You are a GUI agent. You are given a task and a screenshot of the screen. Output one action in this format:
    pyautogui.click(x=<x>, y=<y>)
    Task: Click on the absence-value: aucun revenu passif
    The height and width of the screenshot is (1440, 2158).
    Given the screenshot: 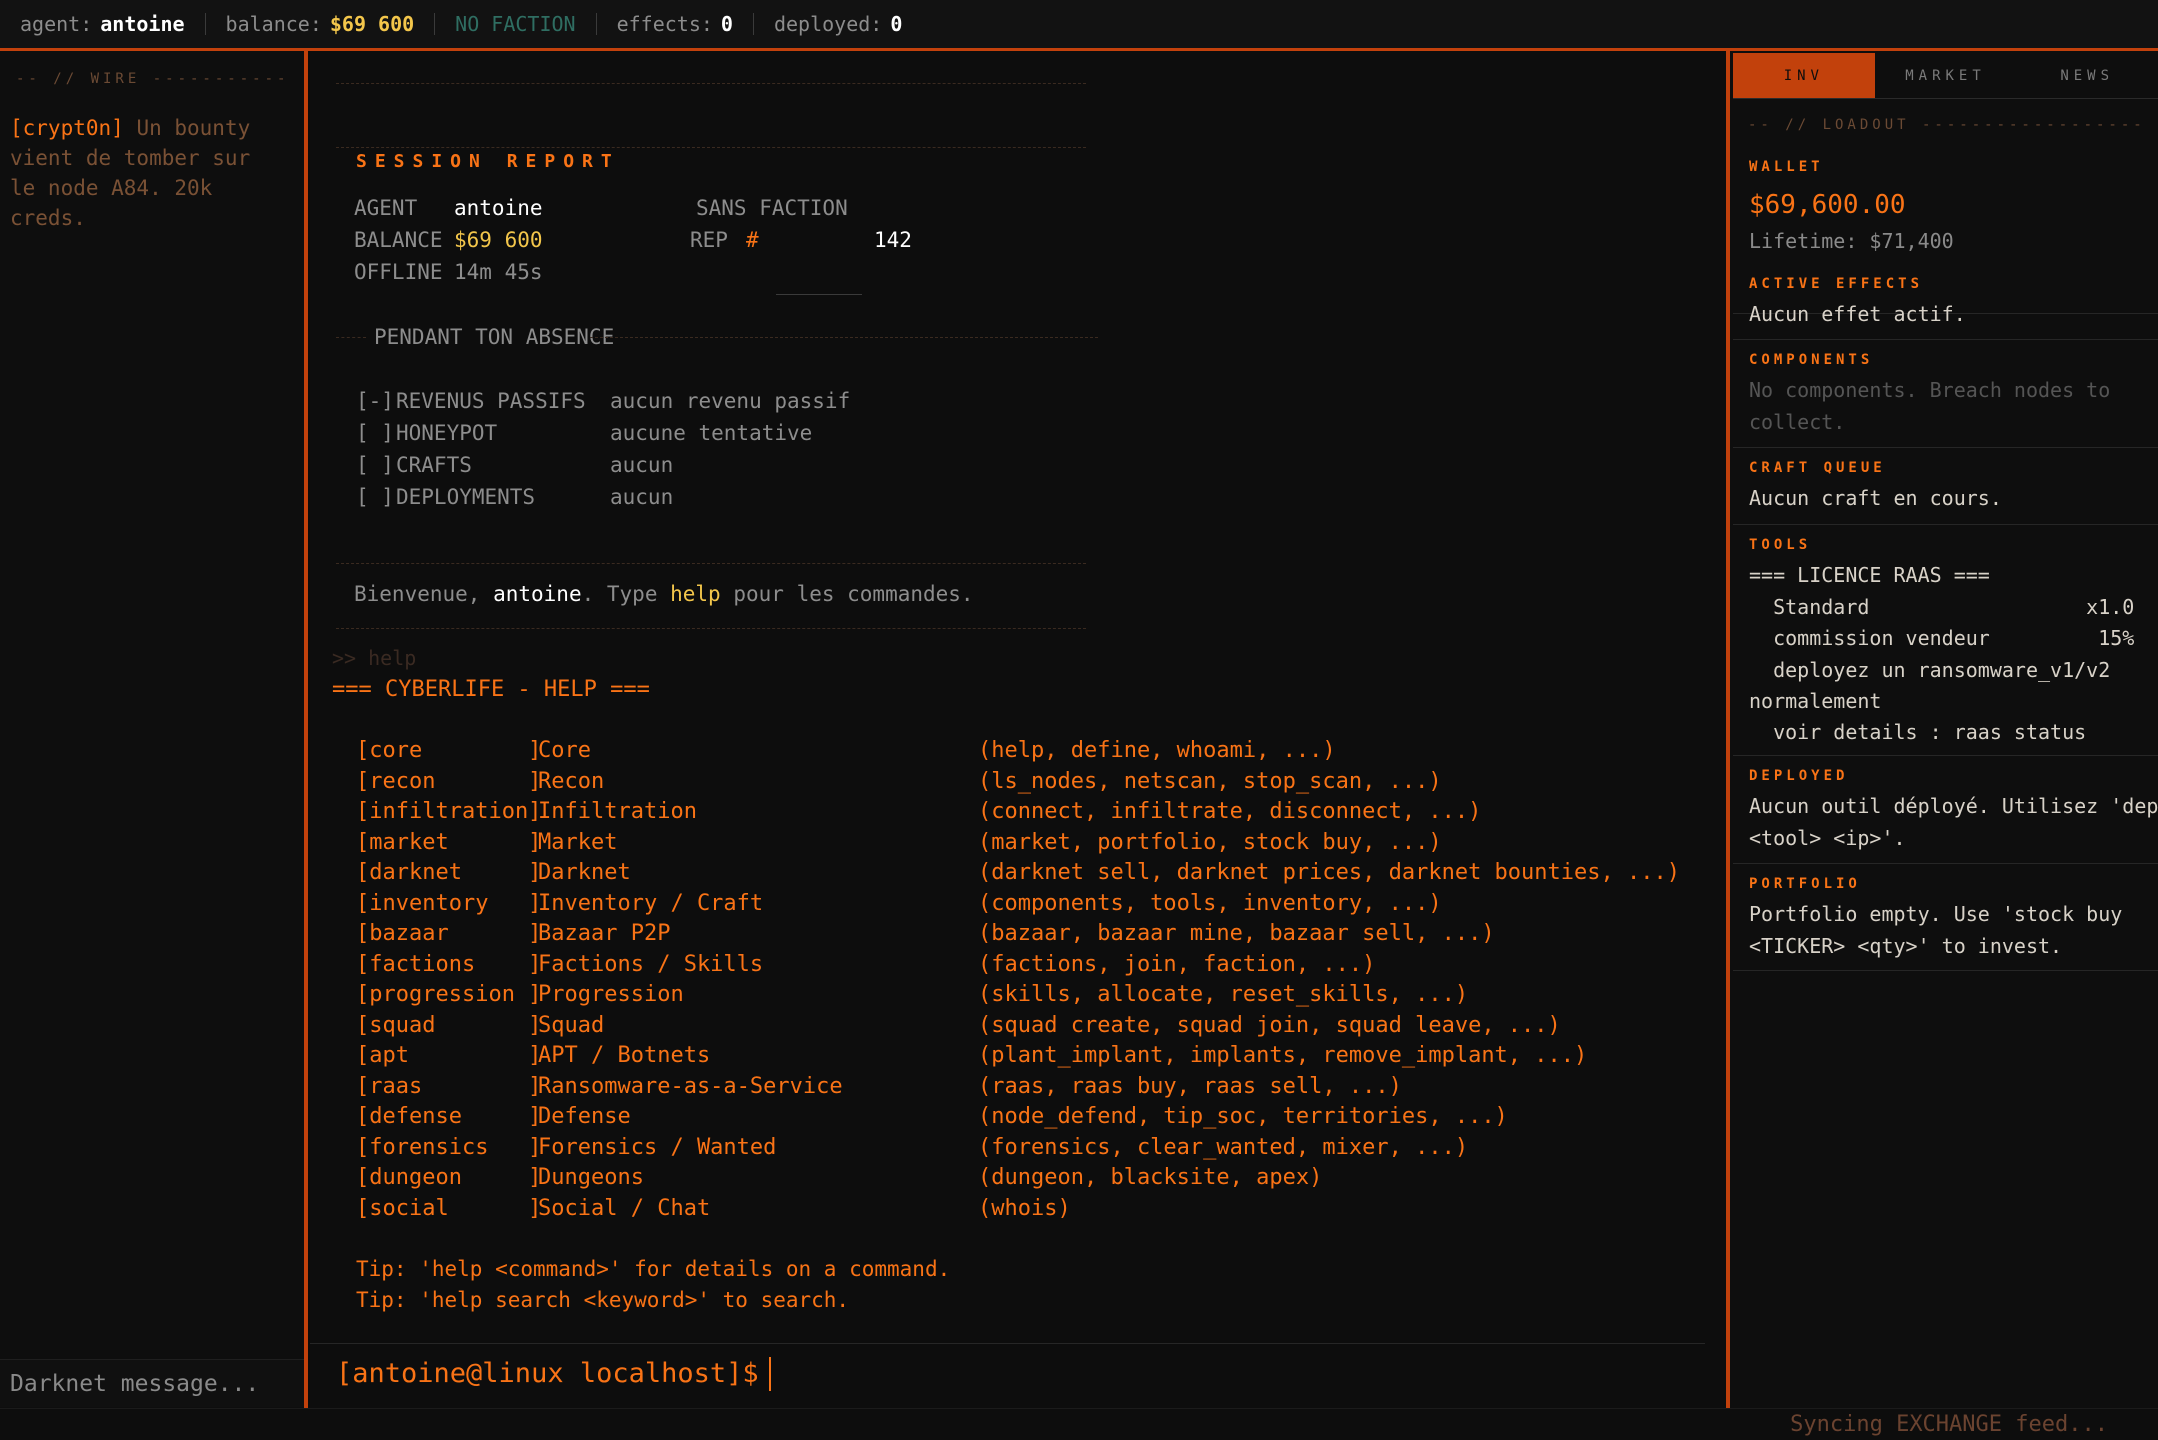 What is the action you would take?
    pyautogui.click(x=730, y=401)
    